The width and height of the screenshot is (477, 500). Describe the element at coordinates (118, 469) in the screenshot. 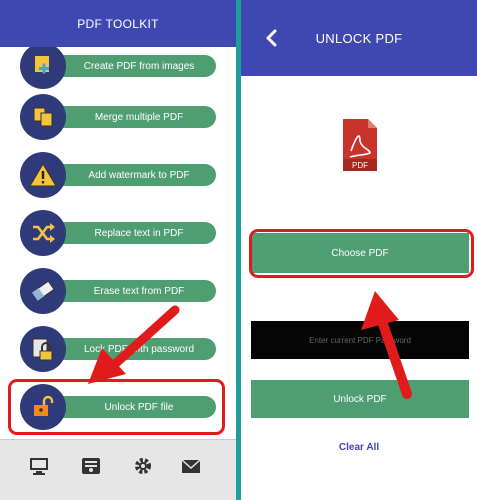

I see `bottom-navigation` at that location.